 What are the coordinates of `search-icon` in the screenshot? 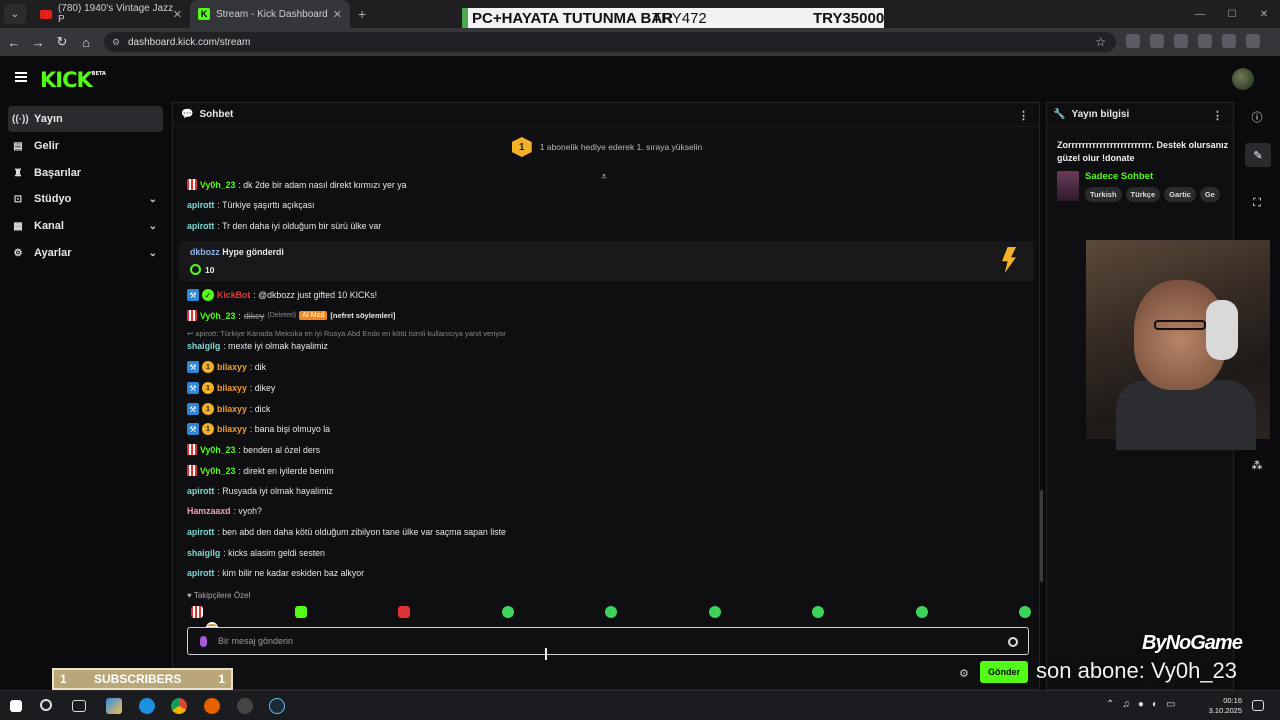 It's located at (46, 705).